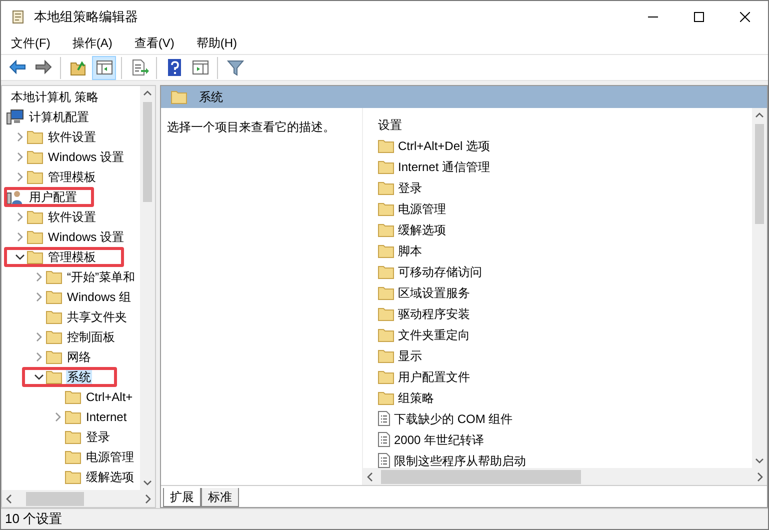 Image resolution: width=769 pixels, height=530 pixels. Describe the element at coordinates (99, 297) in the screenshot. I see `tree-item: Windows 组` at that location.